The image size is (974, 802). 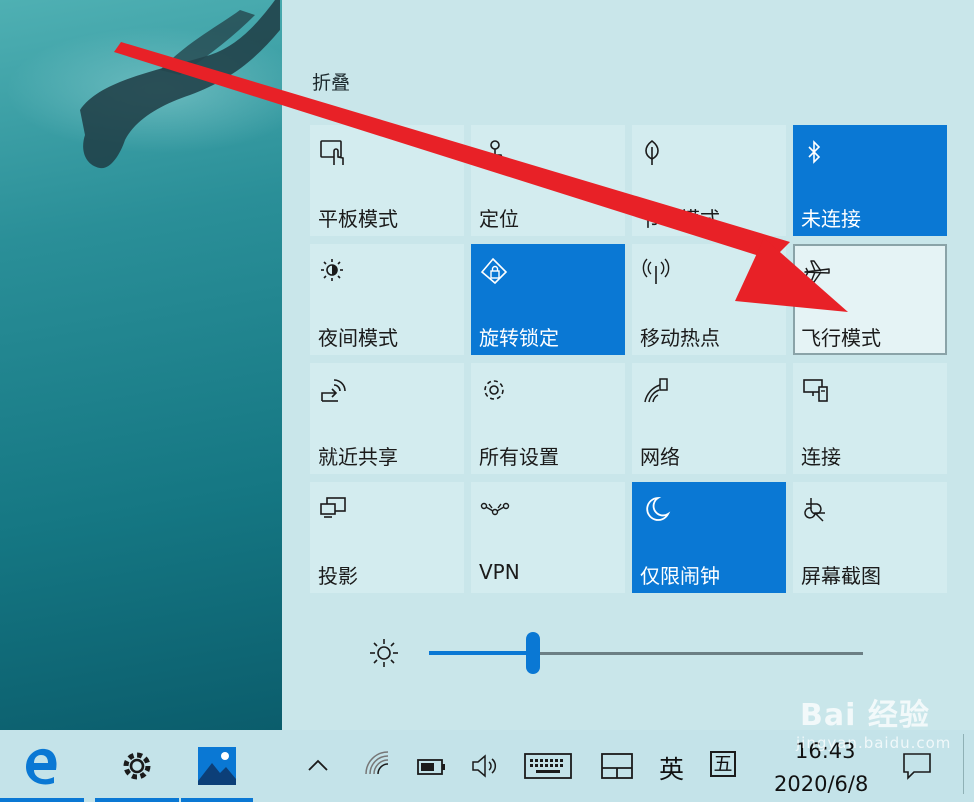 I want to click on tile-network: 网络, so click(x=709, y=418).